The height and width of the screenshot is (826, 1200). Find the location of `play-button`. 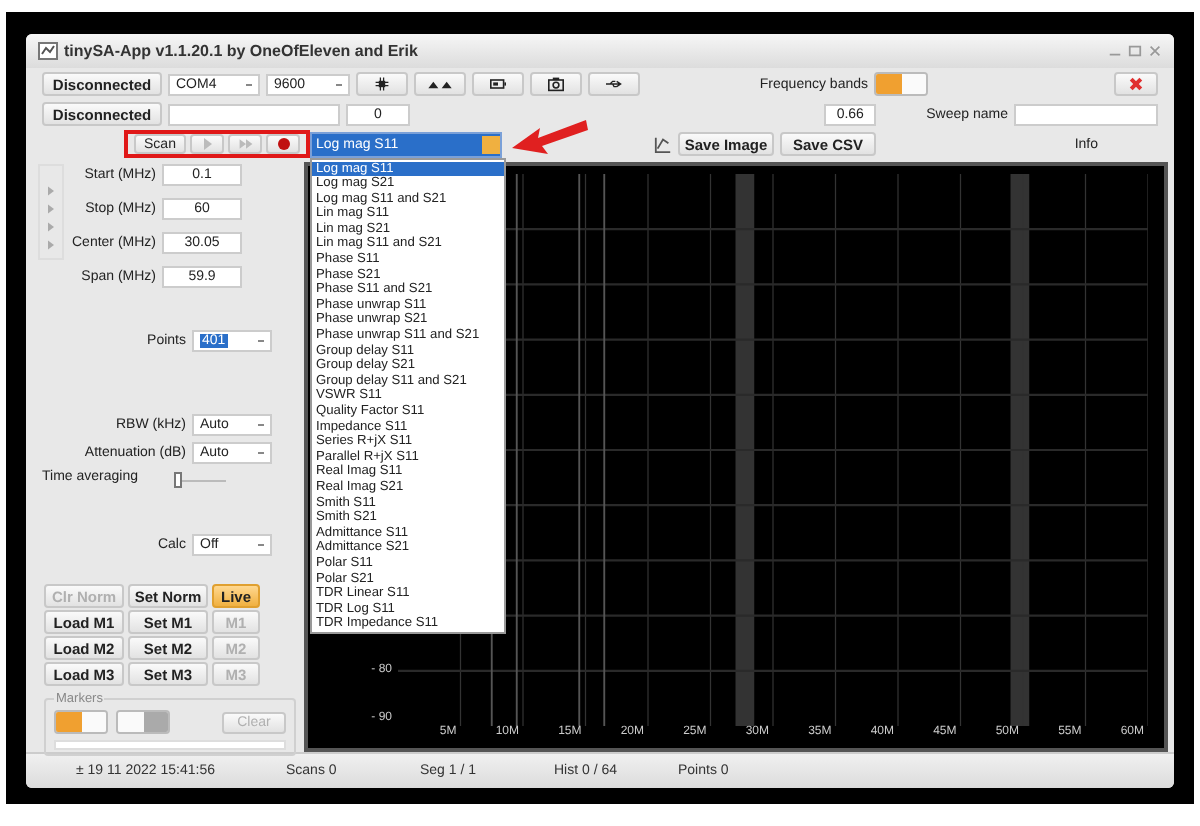

play-button is located at coordinates (207, 144).